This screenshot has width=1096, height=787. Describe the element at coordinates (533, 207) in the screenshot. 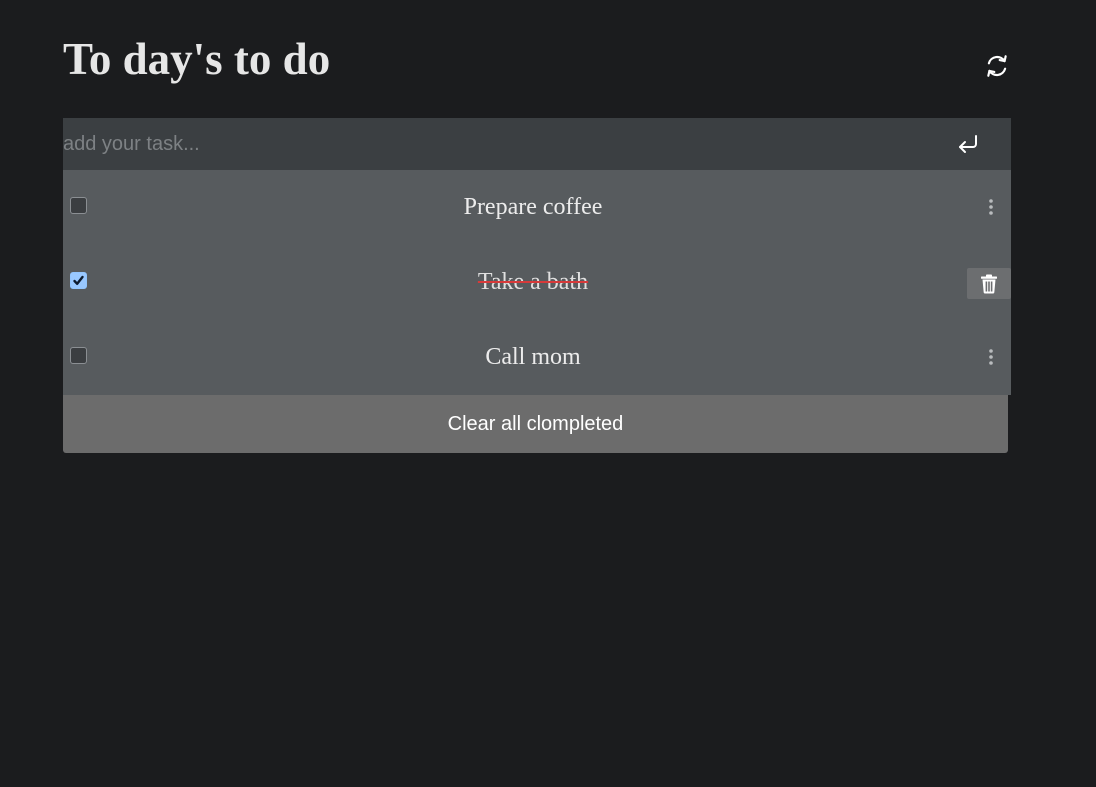

I see `task-text: Prepare coffee` at that location.